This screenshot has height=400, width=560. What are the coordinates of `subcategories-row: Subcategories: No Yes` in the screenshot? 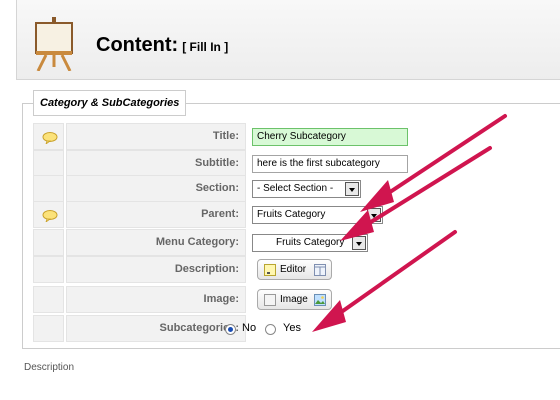 It's located at (205, 328).